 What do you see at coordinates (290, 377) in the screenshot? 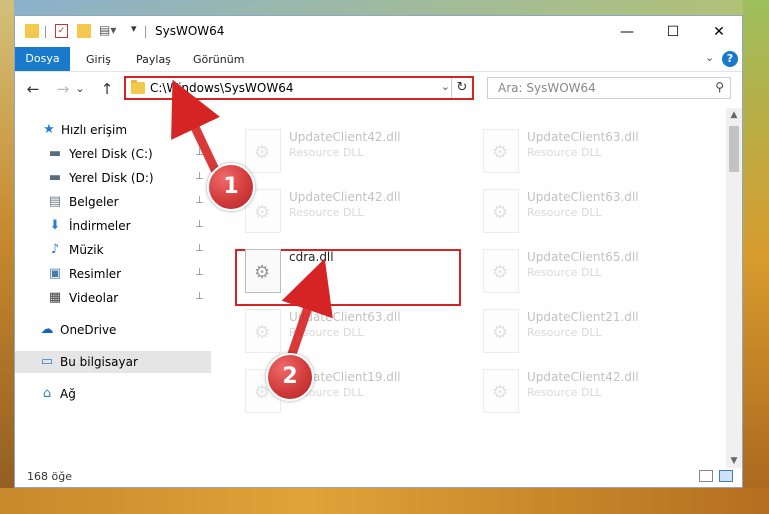
I see `step-2-badge: 2` at bounding box center [290, 377].